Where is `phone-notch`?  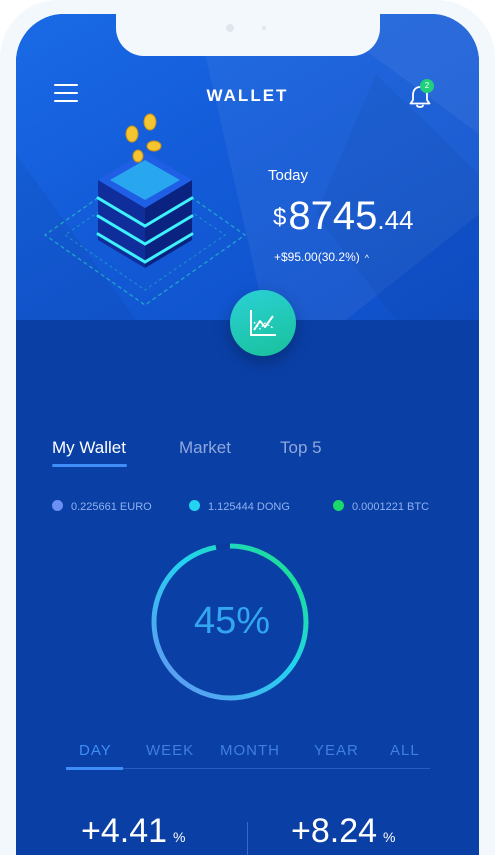 phone-notch is located at coordinates (248, 35).